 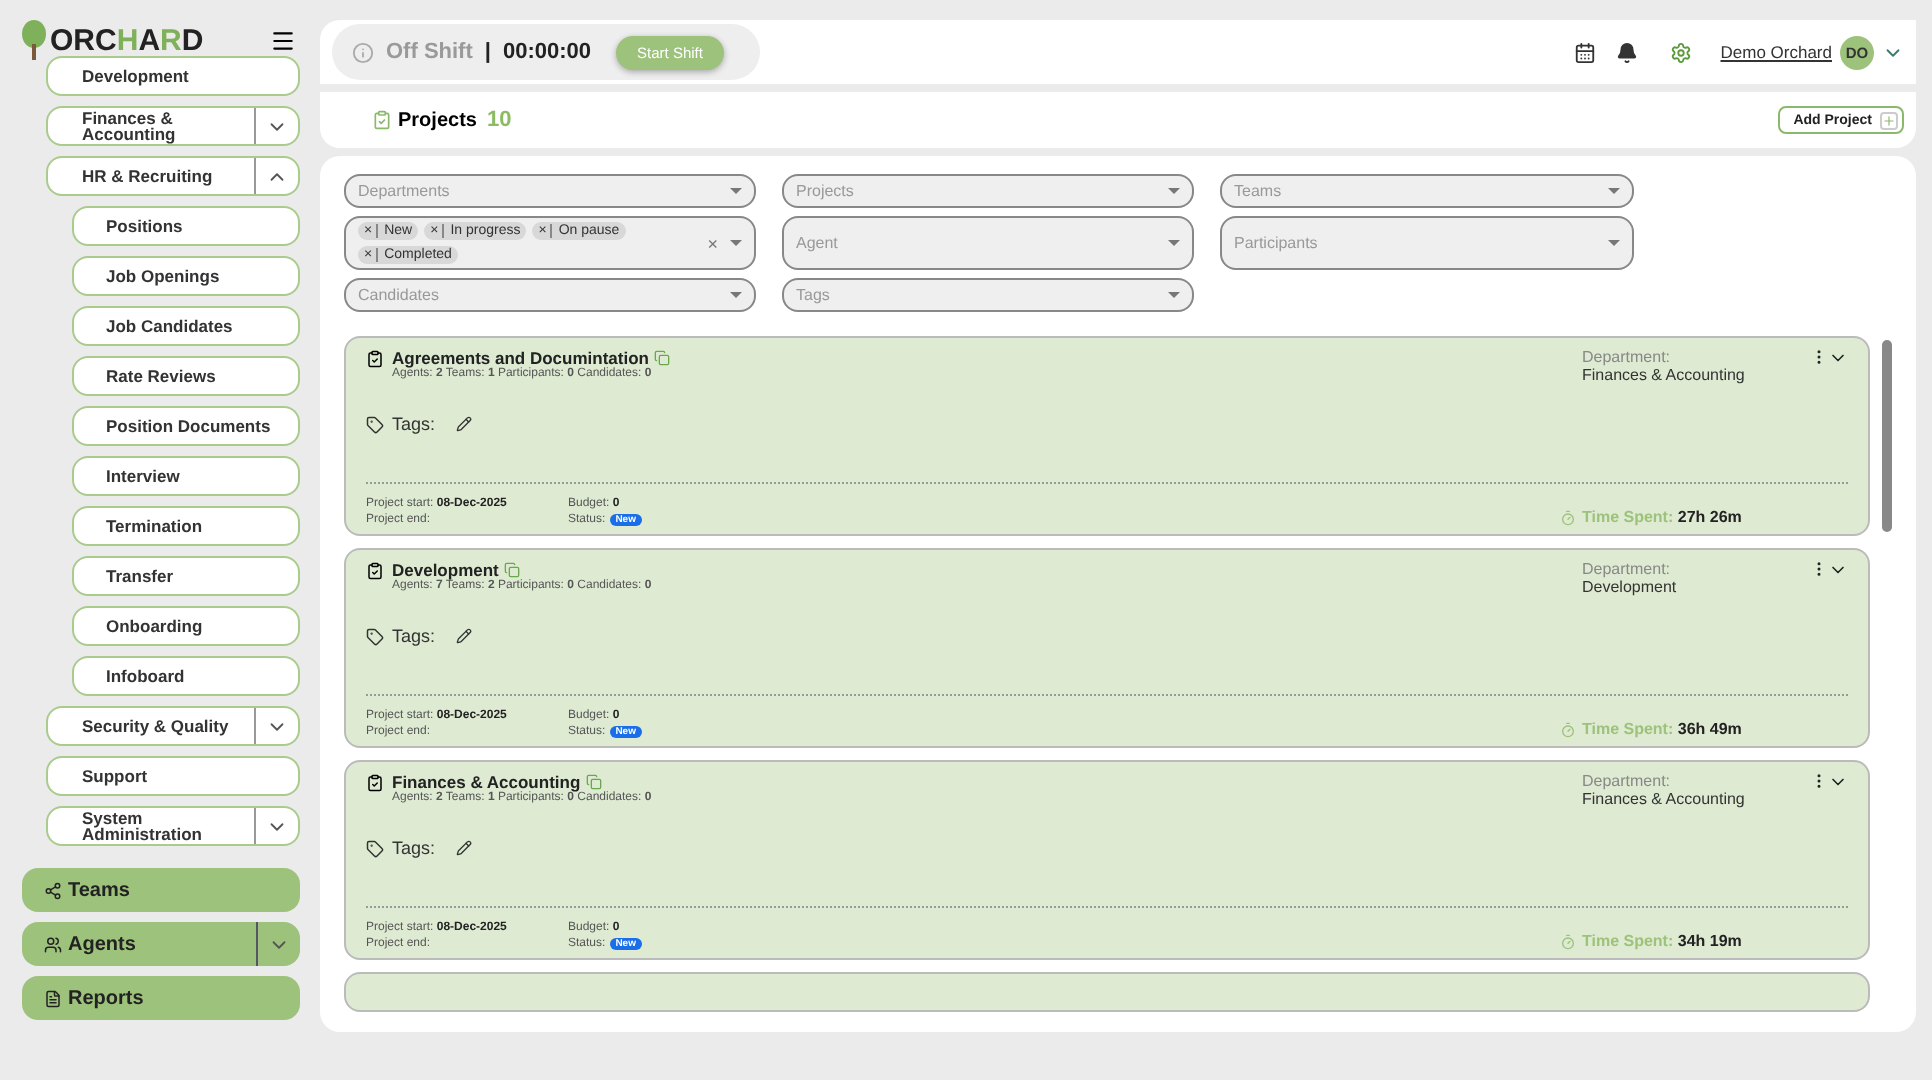 I want to click on sidebar-subitem: Interview, so click(x=186, y=476).